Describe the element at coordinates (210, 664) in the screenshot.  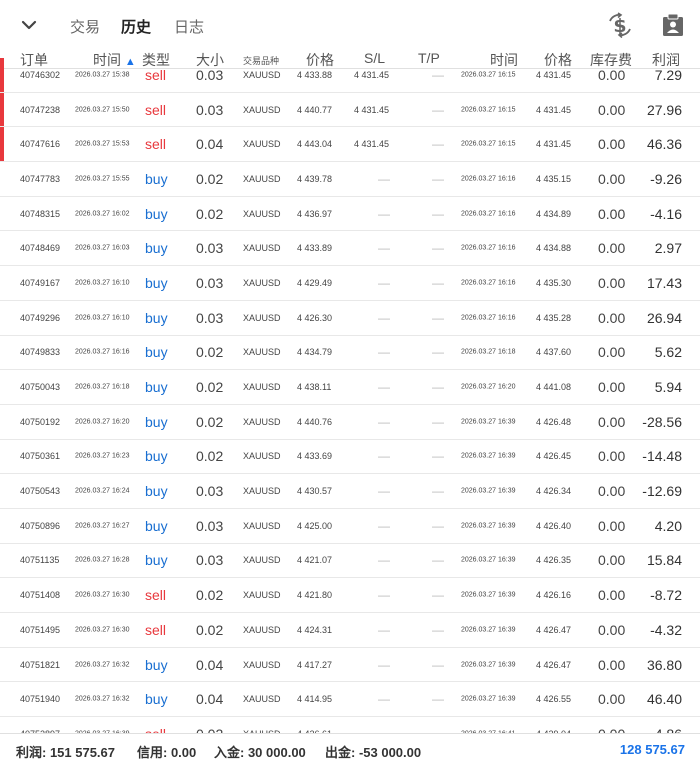
I see `volume: 0.04` at that location.